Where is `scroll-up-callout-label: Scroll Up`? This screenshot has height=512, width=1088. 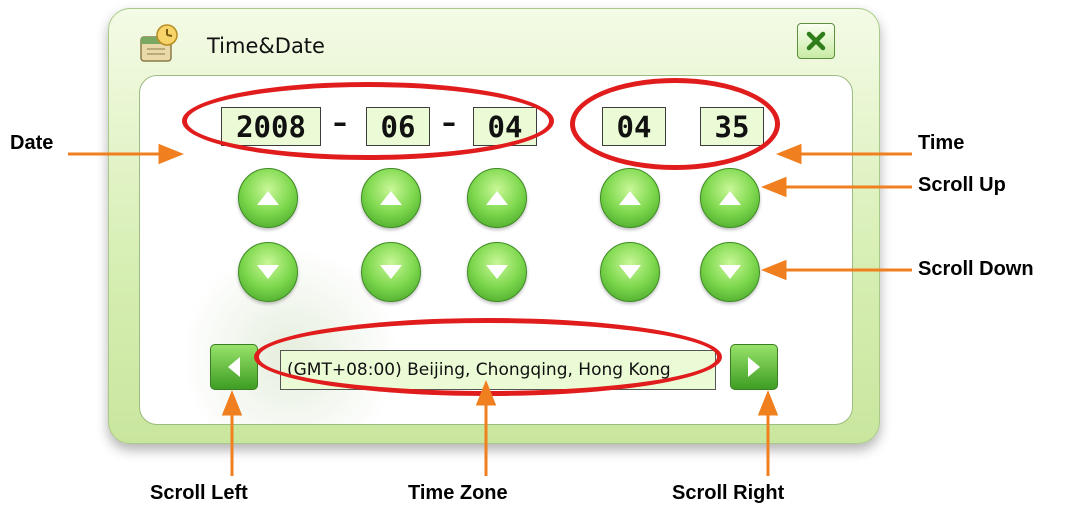
scroll-up-callout-label: Scroll Up is located at coordinates (962, 185).